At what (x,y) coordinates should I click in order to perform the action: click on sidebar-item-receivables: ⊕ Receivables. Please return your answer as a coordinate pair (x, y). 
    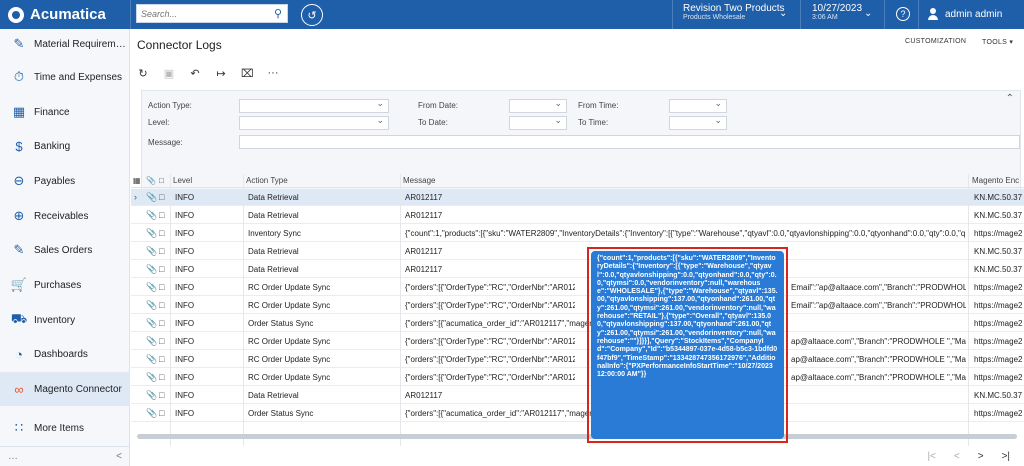
    Looking at the image, I should click on (65, 216).